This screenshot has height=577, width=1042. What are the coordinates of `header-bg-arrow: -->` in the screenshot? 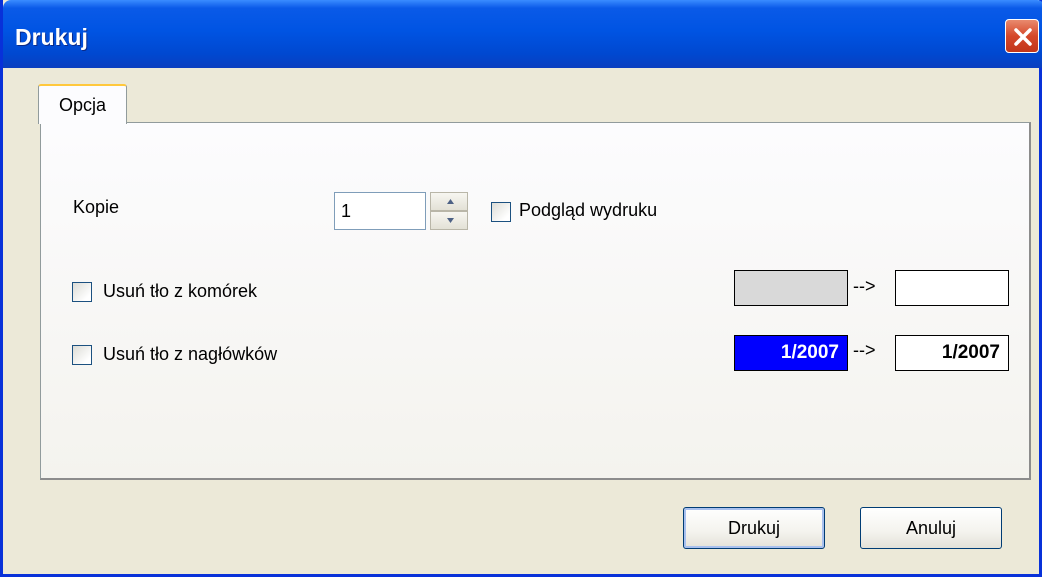 It's located at (864, 350).